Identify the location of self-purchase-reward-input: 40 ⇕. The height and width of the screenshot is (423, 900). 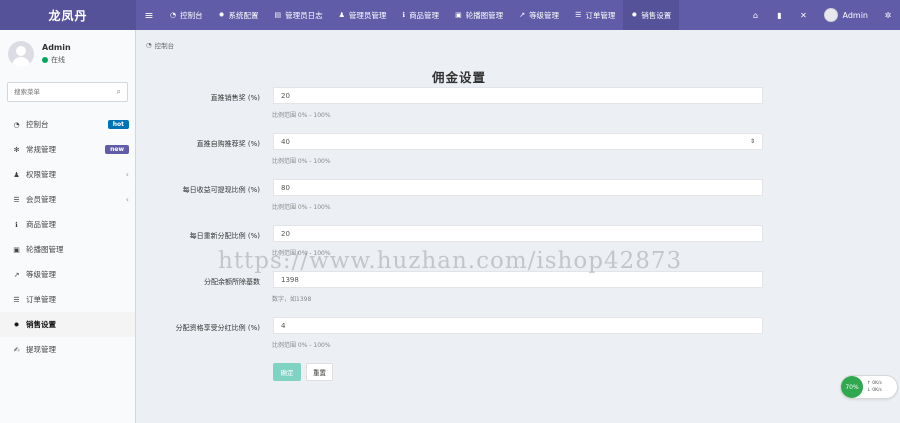
(518, 141).